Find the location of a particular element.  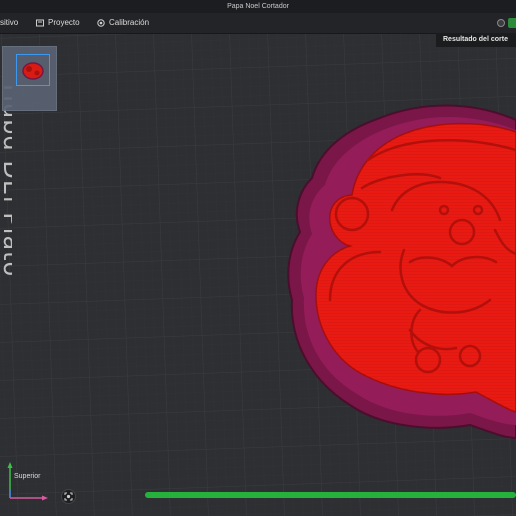

menu-item-device: sitivo is located at coordinates (9, 23).